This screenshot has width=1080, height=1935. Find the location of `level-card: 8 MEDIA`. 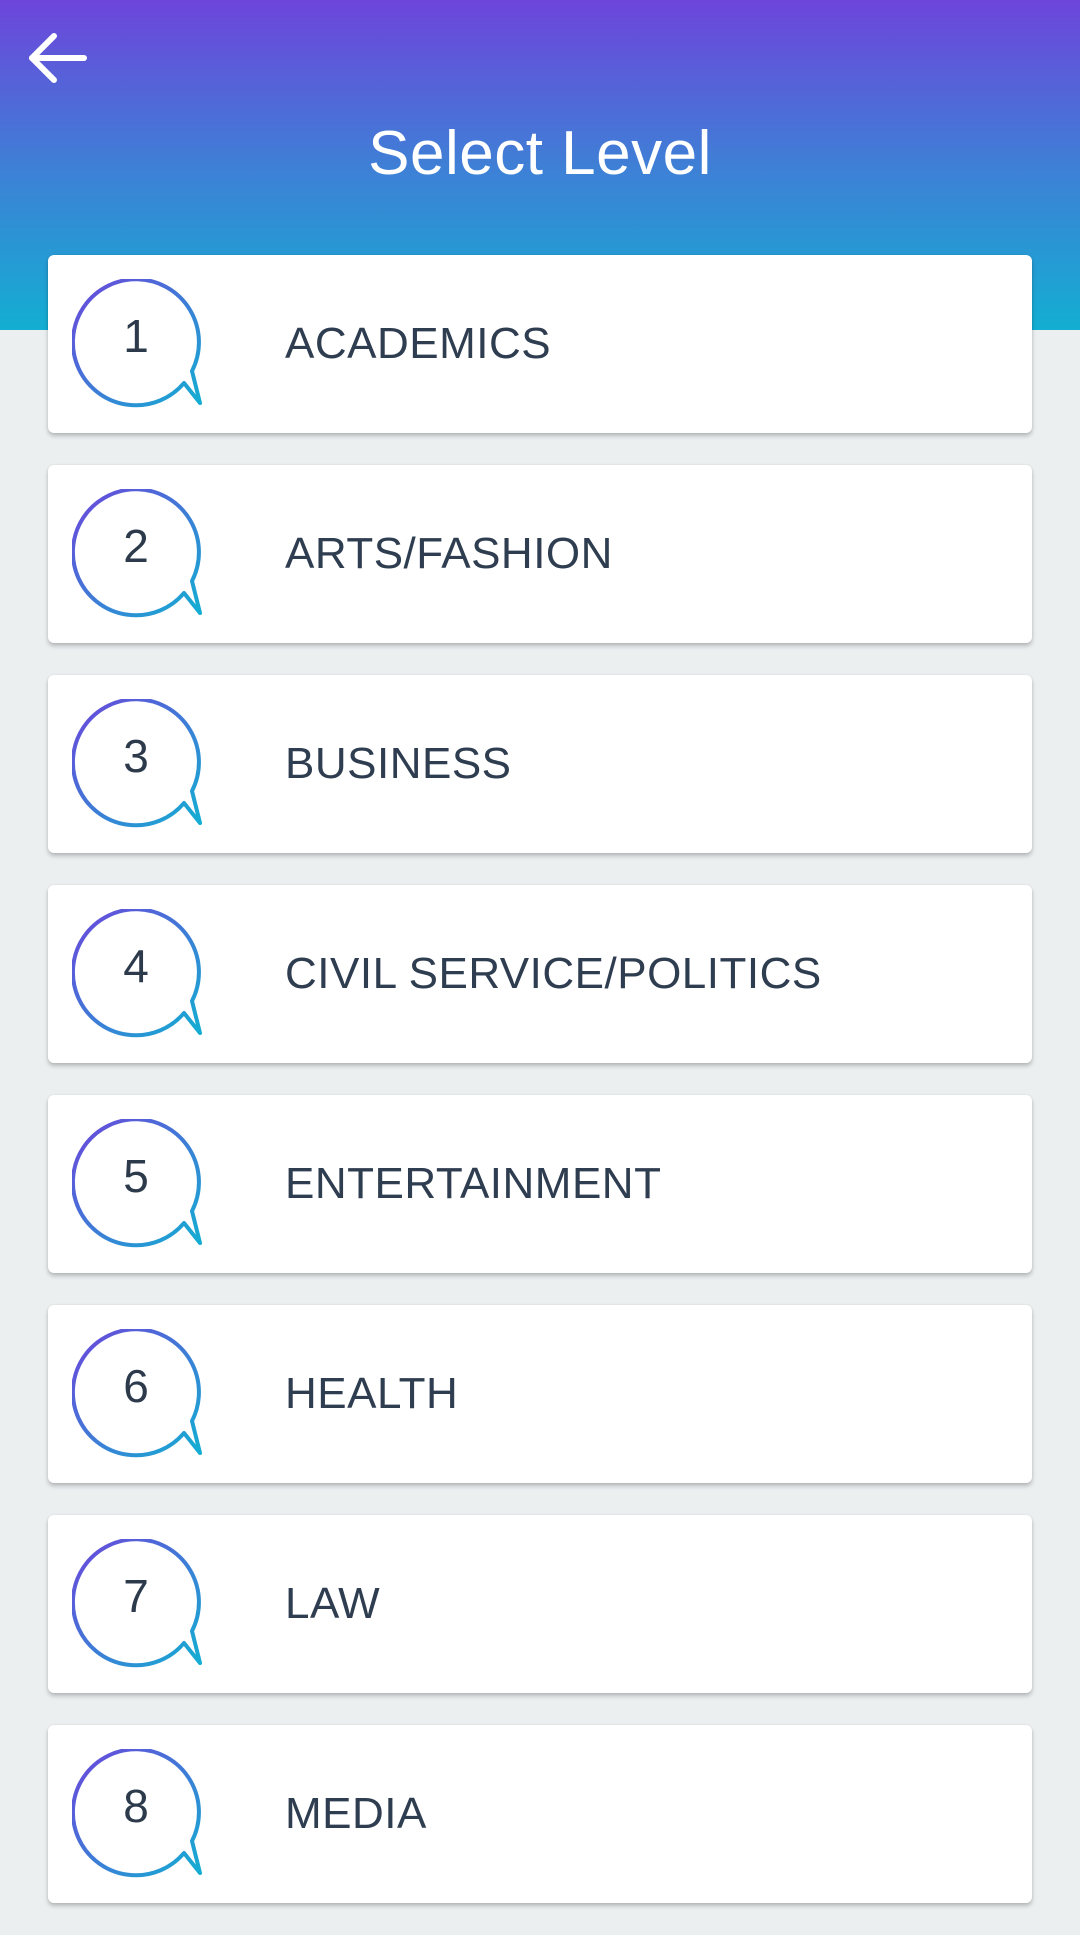

level-card: 8 MEDIA is located at coordinates (540, 1814).